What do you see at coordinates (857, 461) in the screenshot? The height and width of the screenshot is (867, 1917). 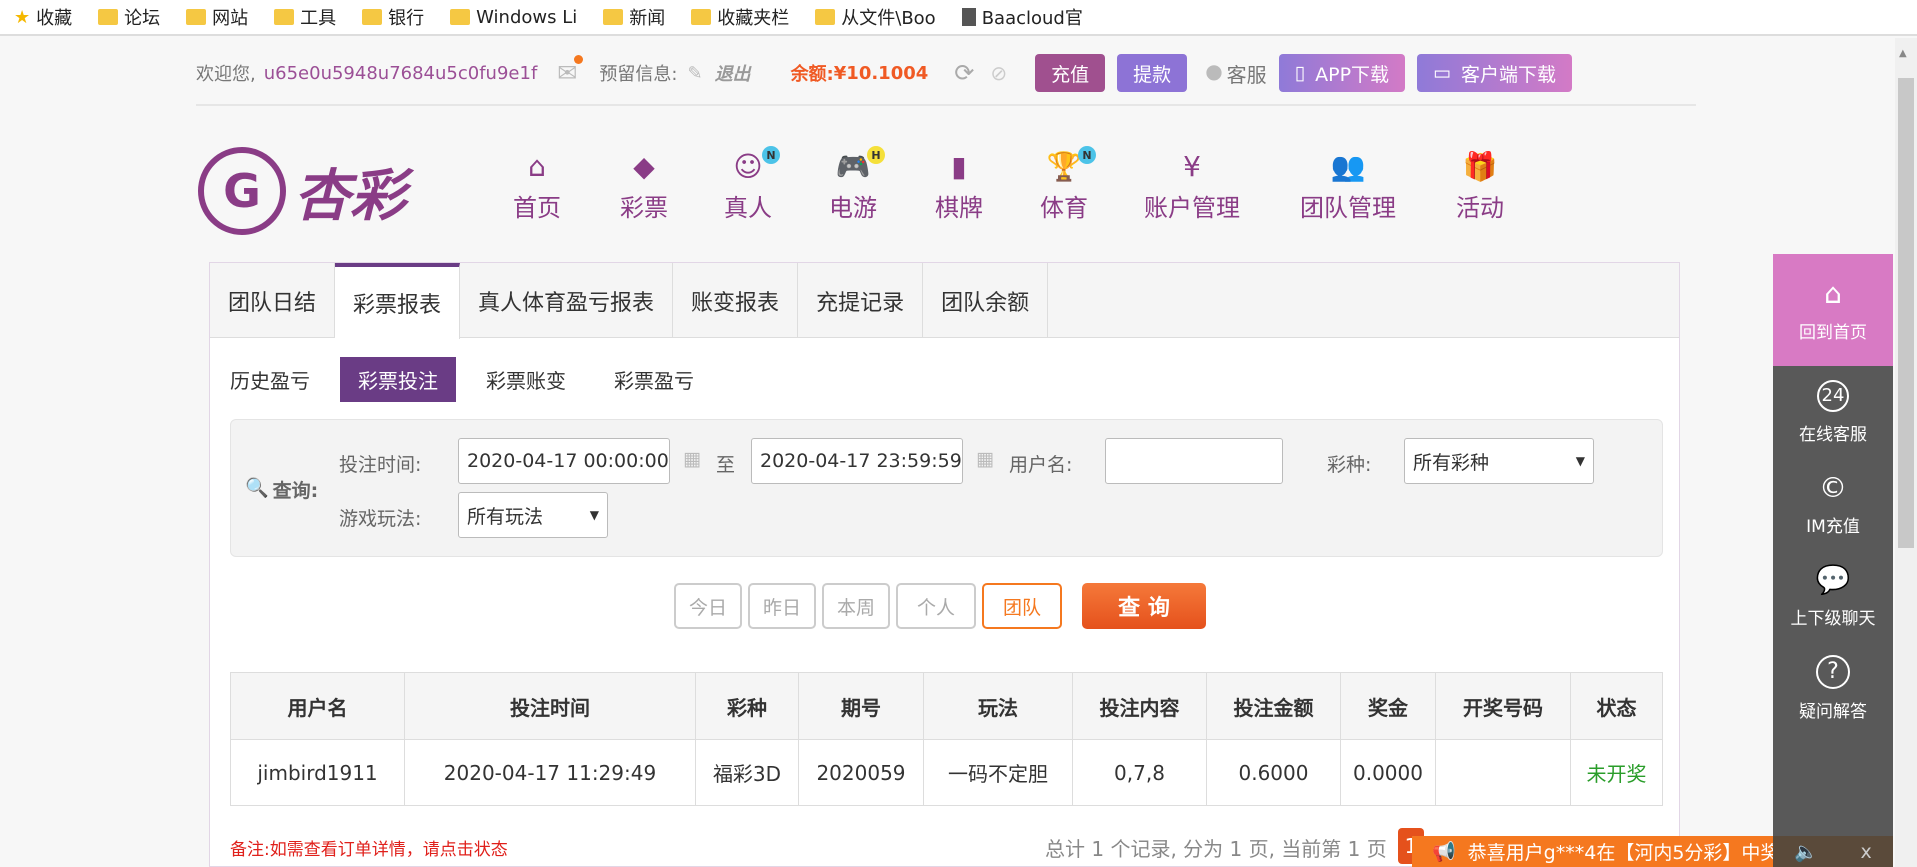 I see `end-time-input: 2020-04-17 23:59:59` at bounding box center [857, 461].